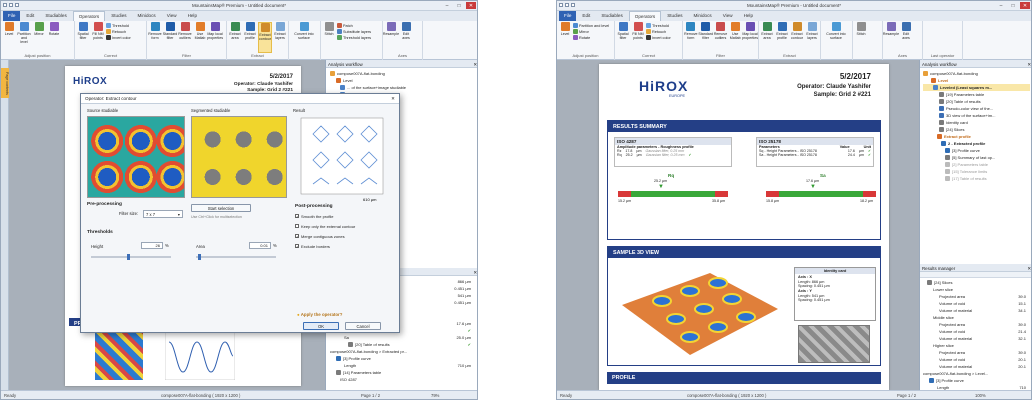 The height and width of the screenshot is (400, 1032). I want to click on exclude-borders-checkbox: ✓ Exclude borders, so click(325, 246).